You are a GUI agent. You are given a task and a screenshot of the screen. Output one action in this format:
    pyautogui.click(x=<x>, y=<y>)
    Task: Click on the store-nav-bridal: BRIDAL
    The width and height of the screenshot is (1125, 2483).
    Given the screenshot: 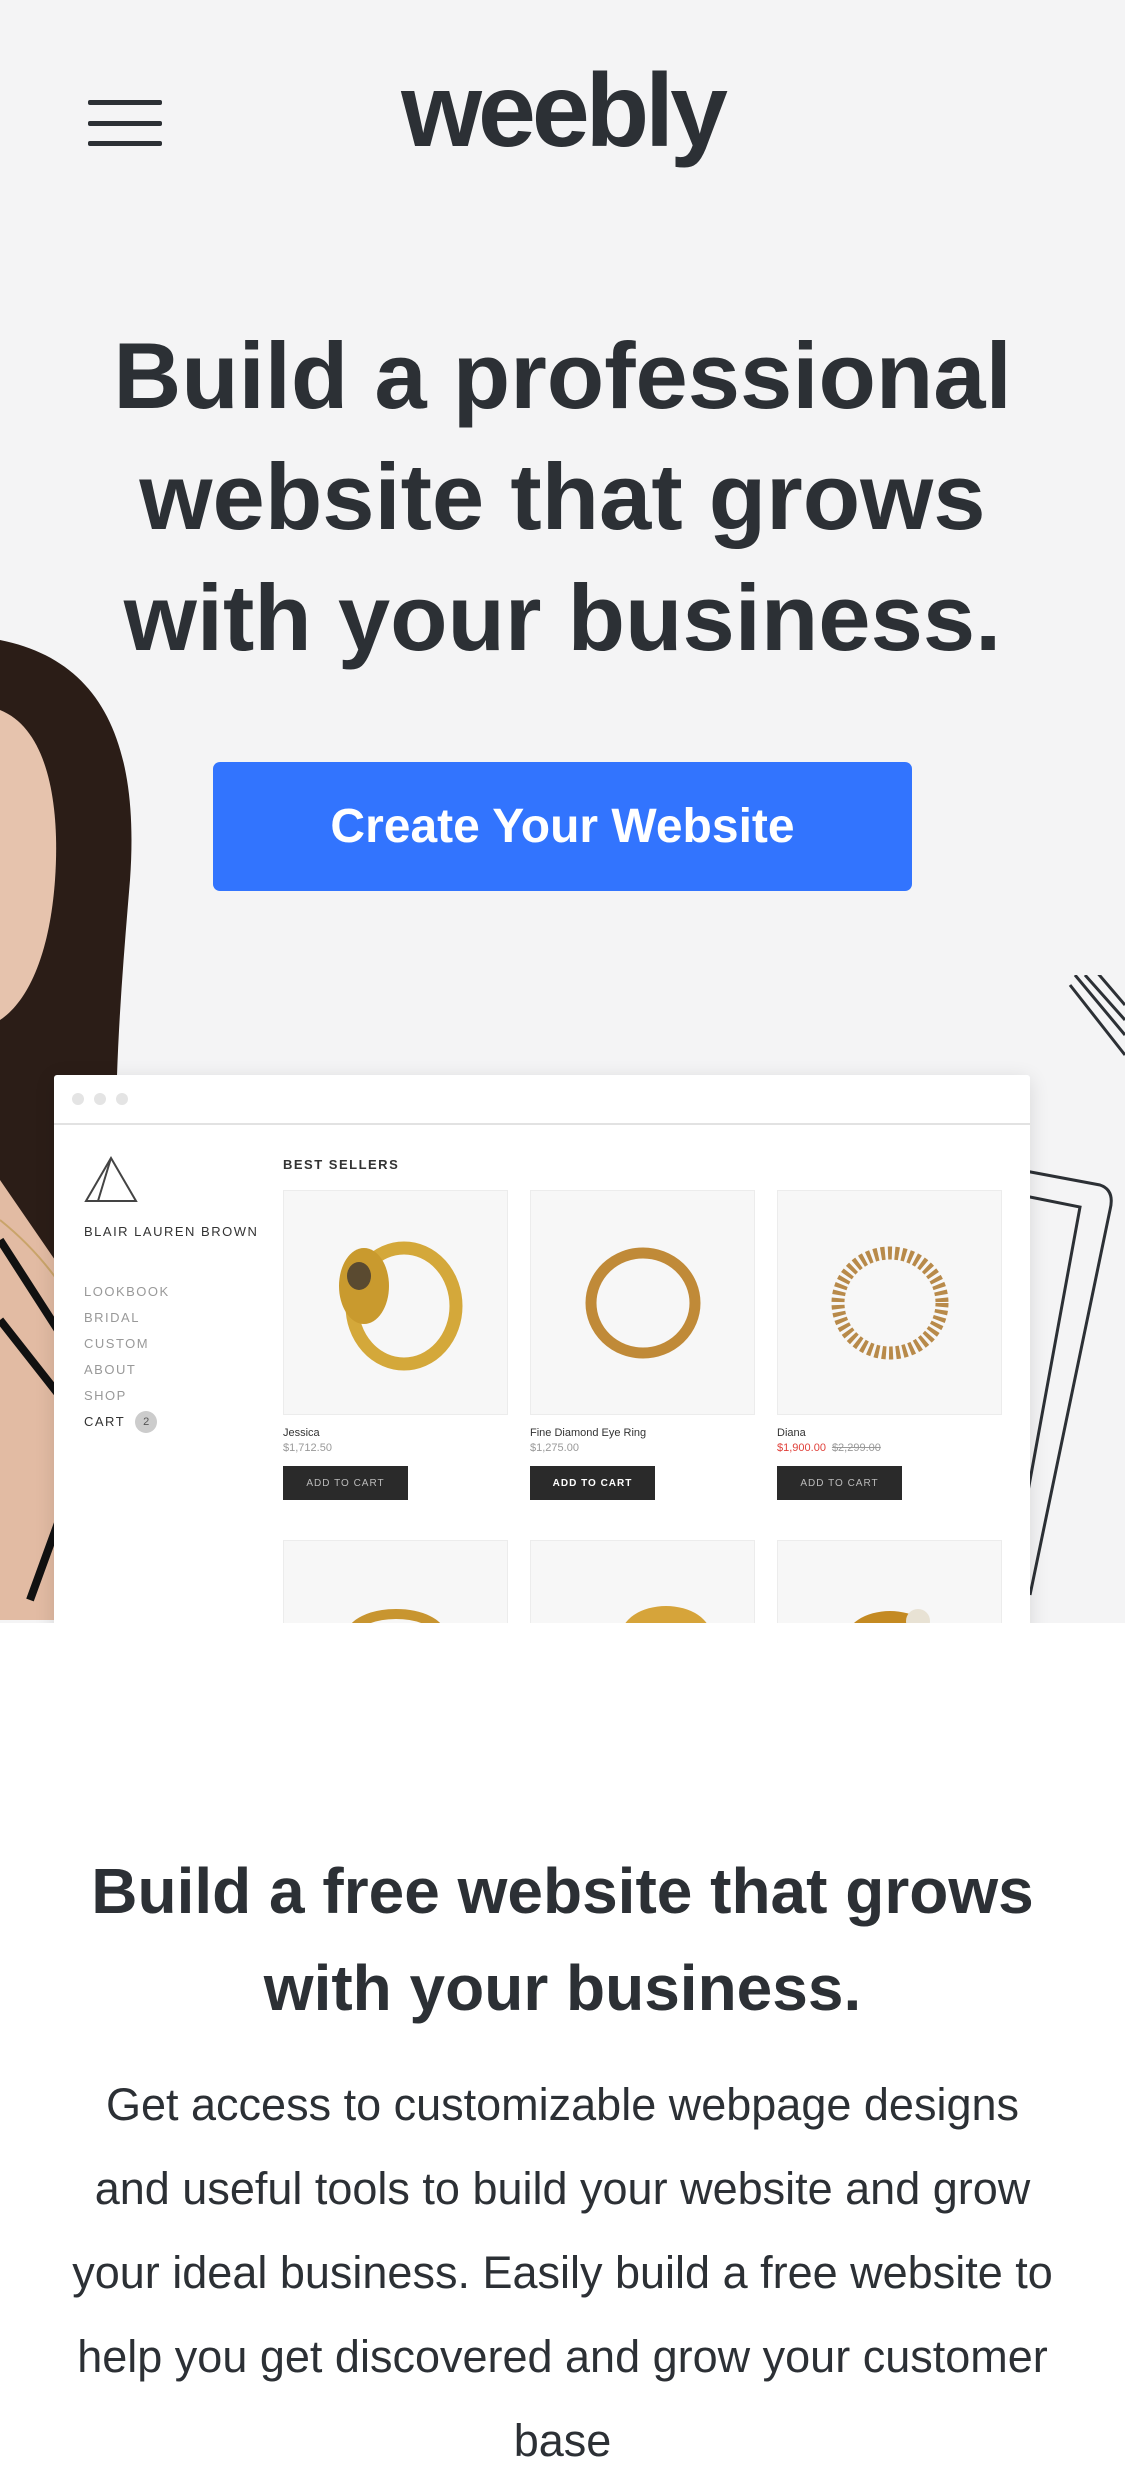 What is the action you would take?
    pyautogui.click(x=184, y=1318)
    